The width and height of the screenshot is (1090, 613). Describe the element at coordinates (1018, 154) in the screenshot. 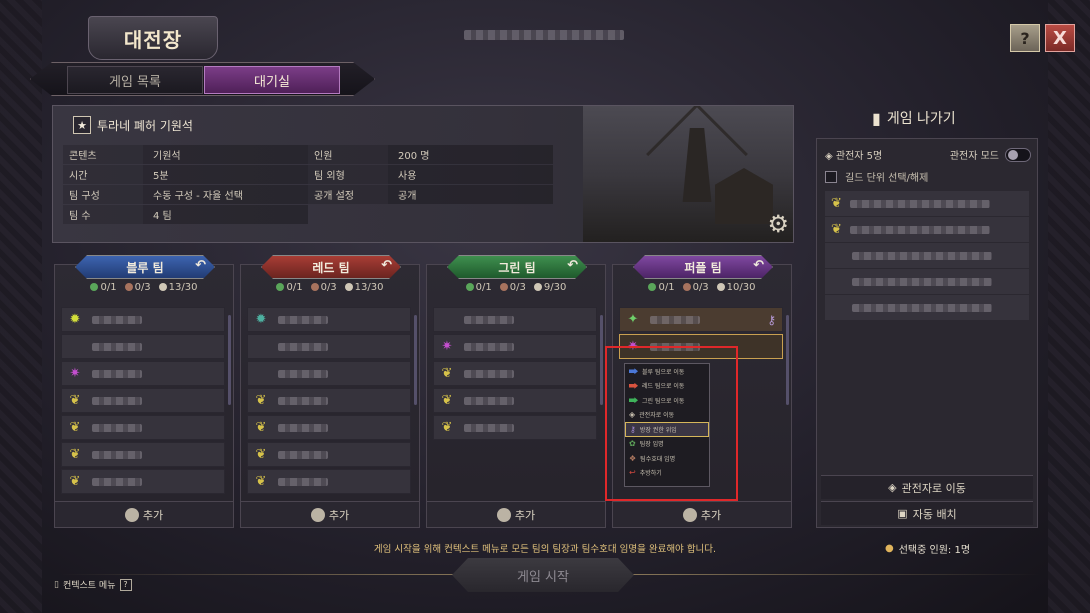

I see `spectator-mode-toggle` at that location.